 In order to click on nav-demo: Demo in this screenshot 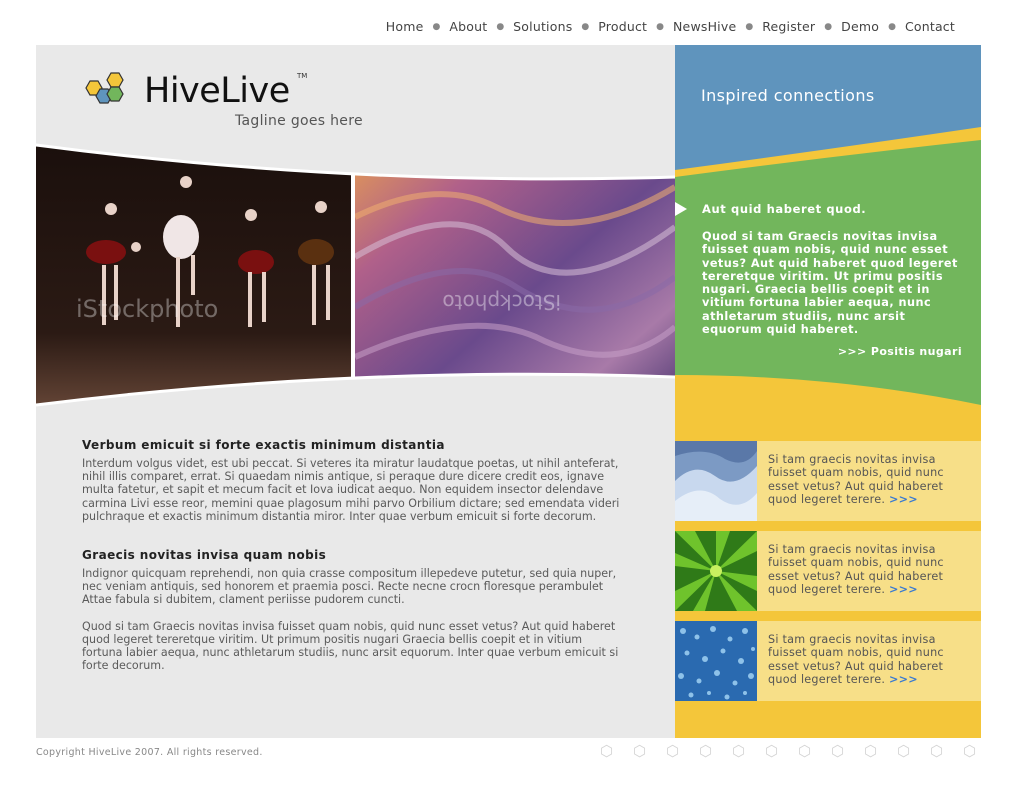, I will do `click(860, 26)`.